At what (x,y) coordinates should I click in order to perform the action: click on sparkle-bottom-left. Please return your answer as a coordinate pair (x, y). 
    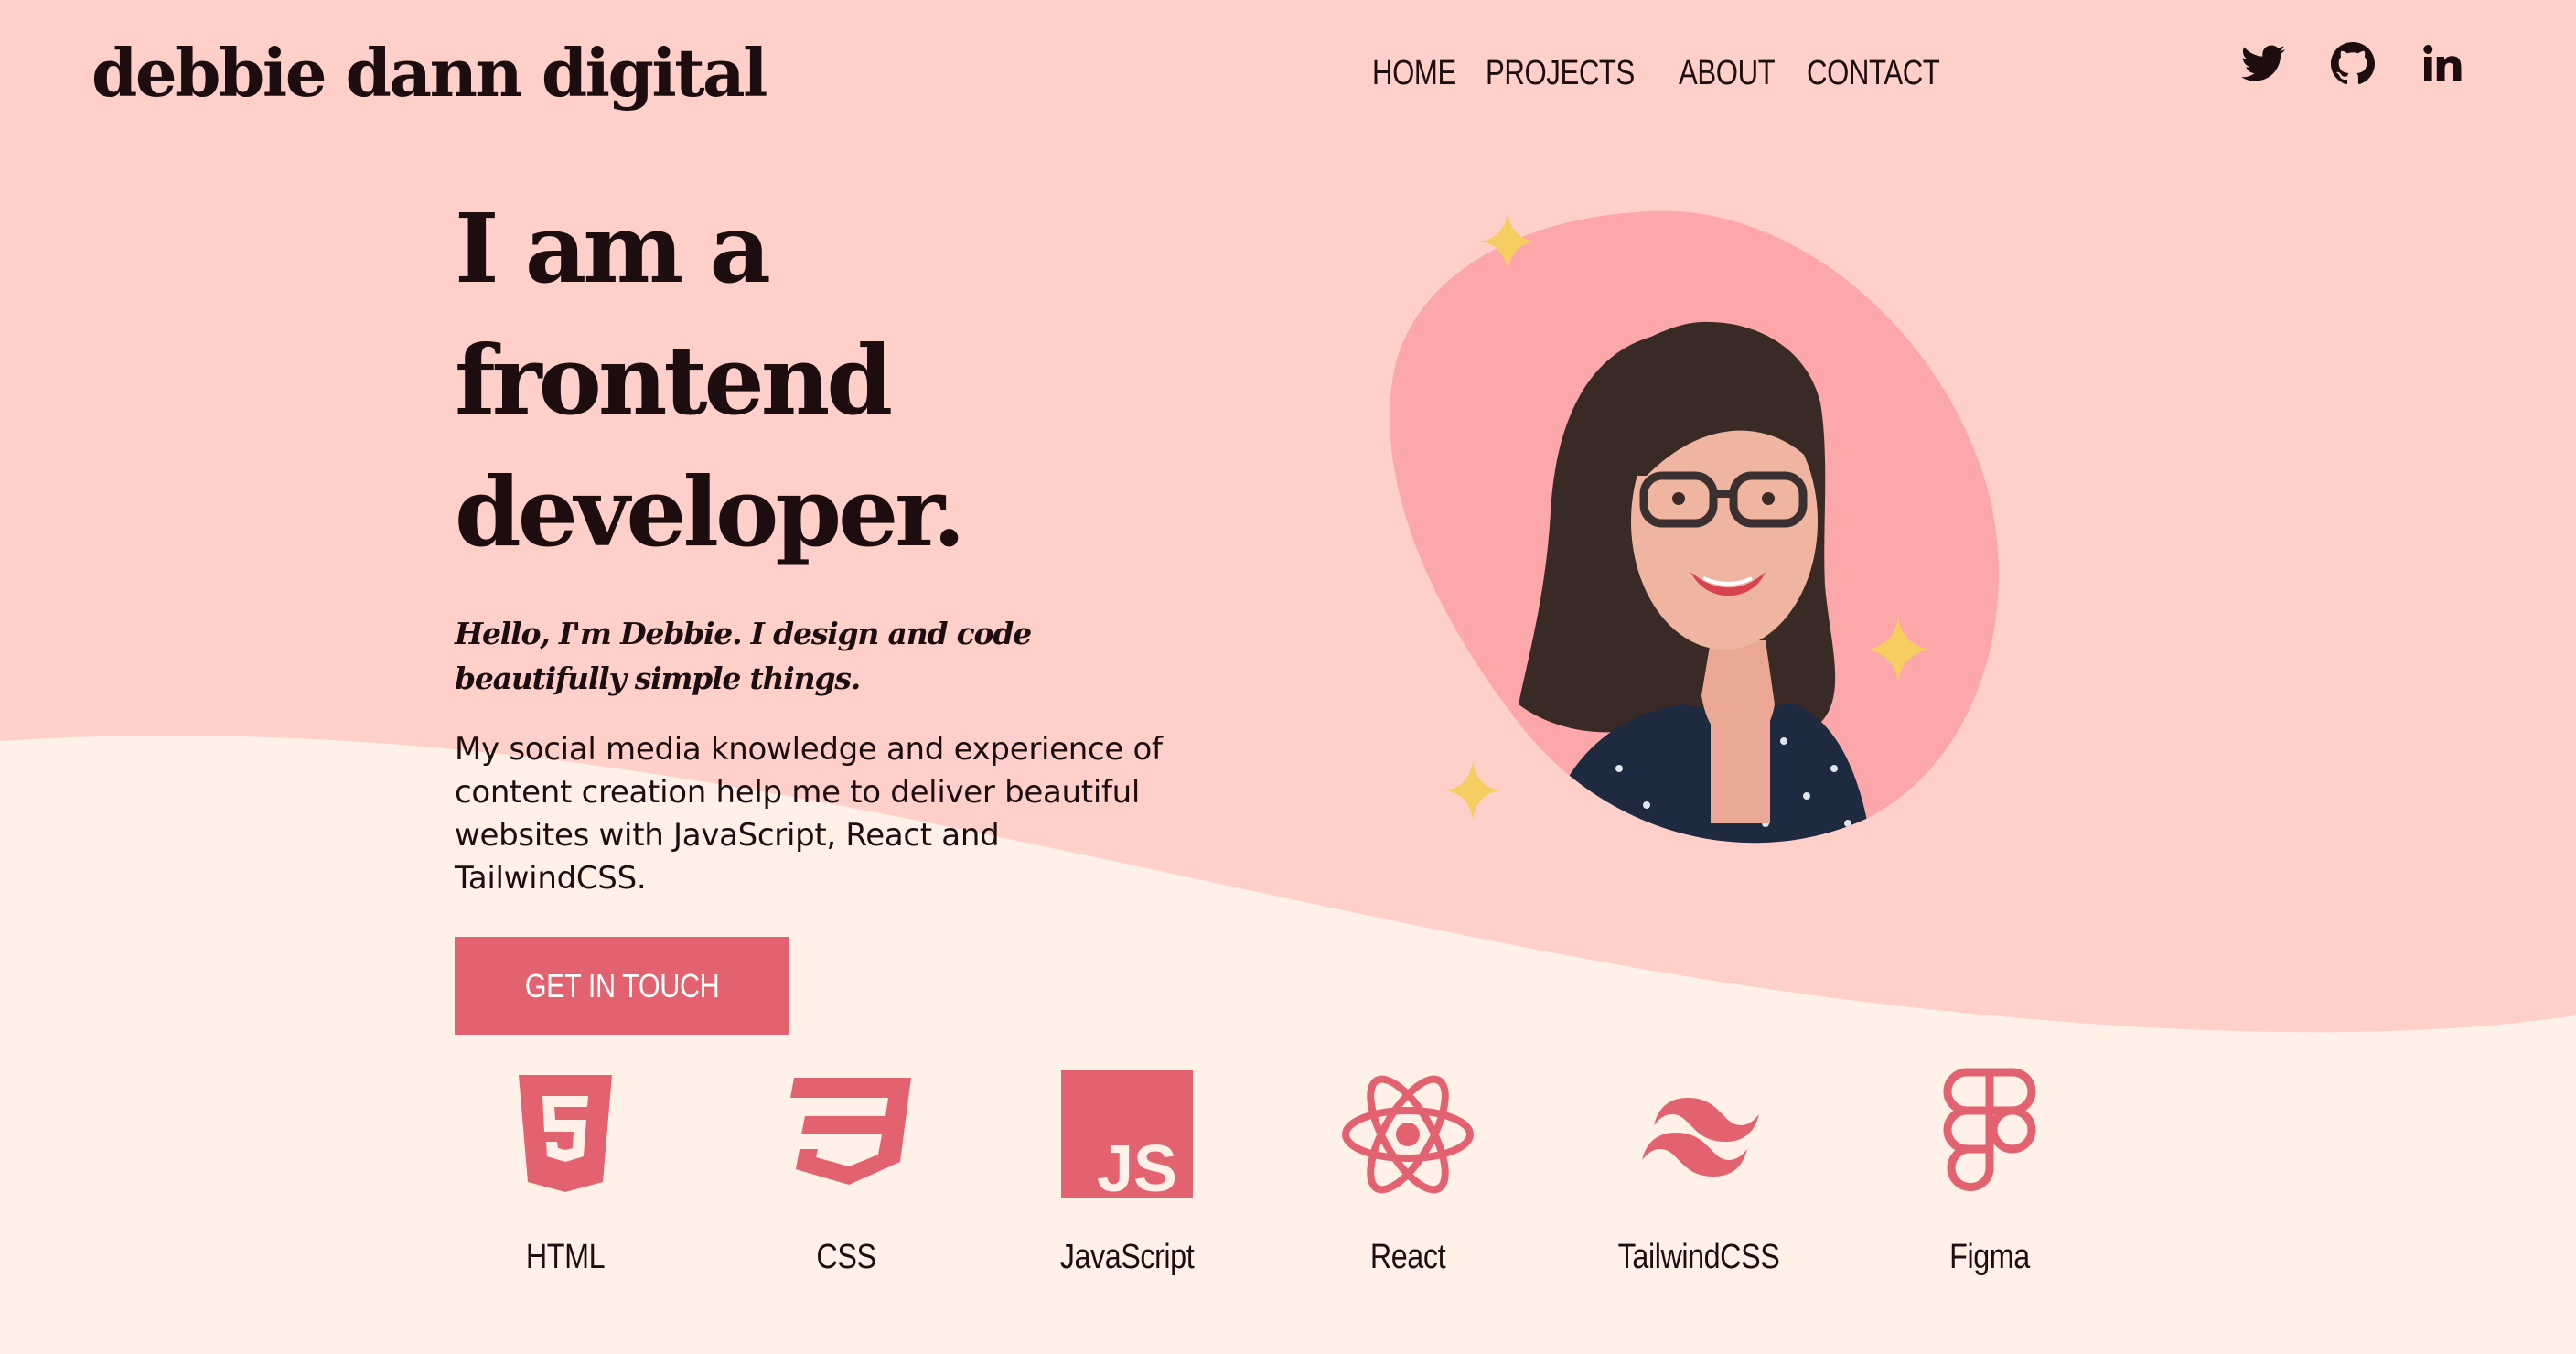
    Looking at the image, I should click on (1472, 790).